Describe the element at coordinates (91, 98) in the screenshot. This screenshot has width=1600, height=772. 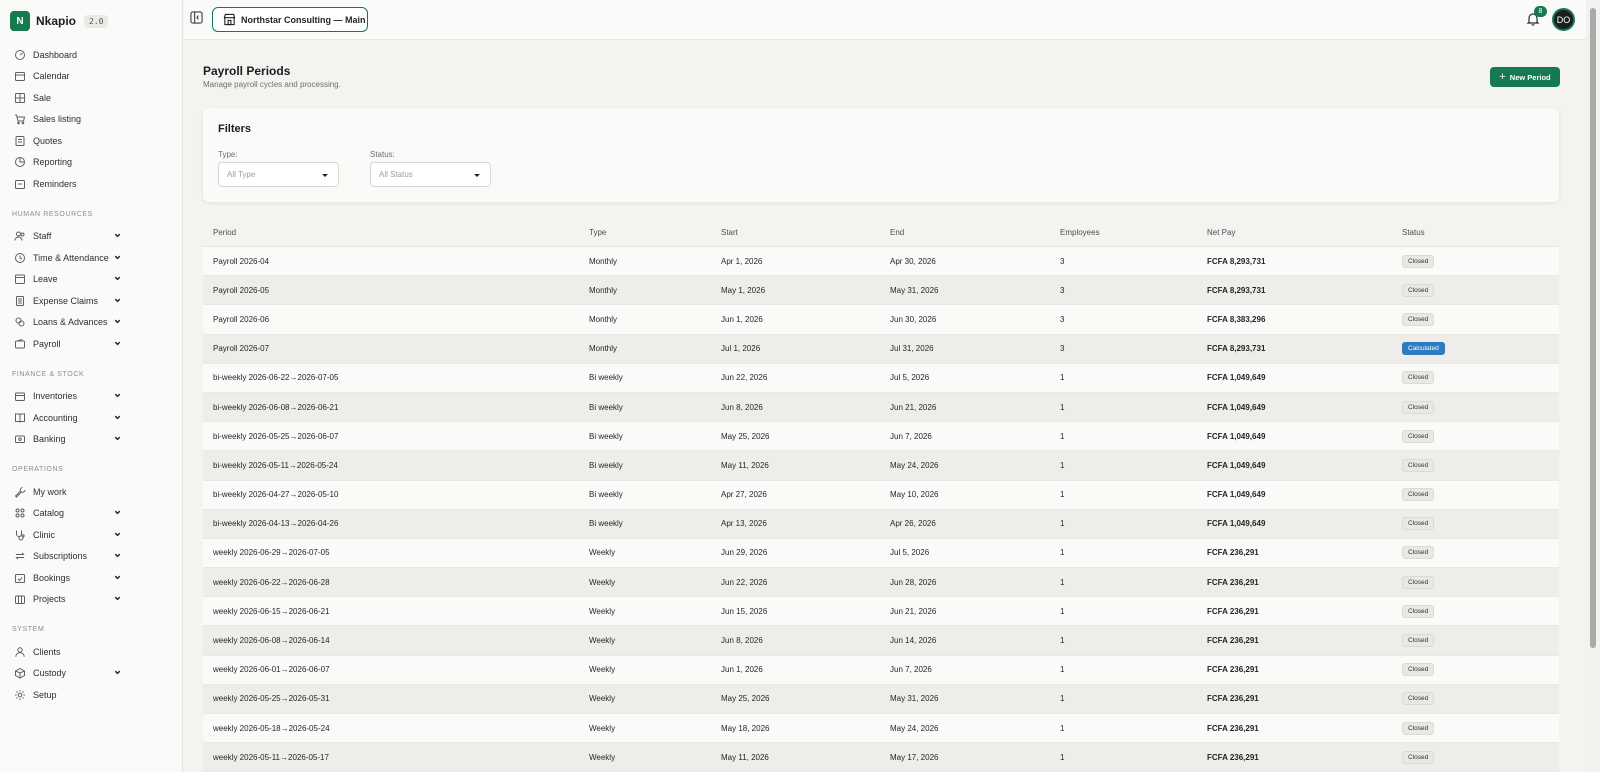
I see `sidebar-item-sale: Sale` at that location.